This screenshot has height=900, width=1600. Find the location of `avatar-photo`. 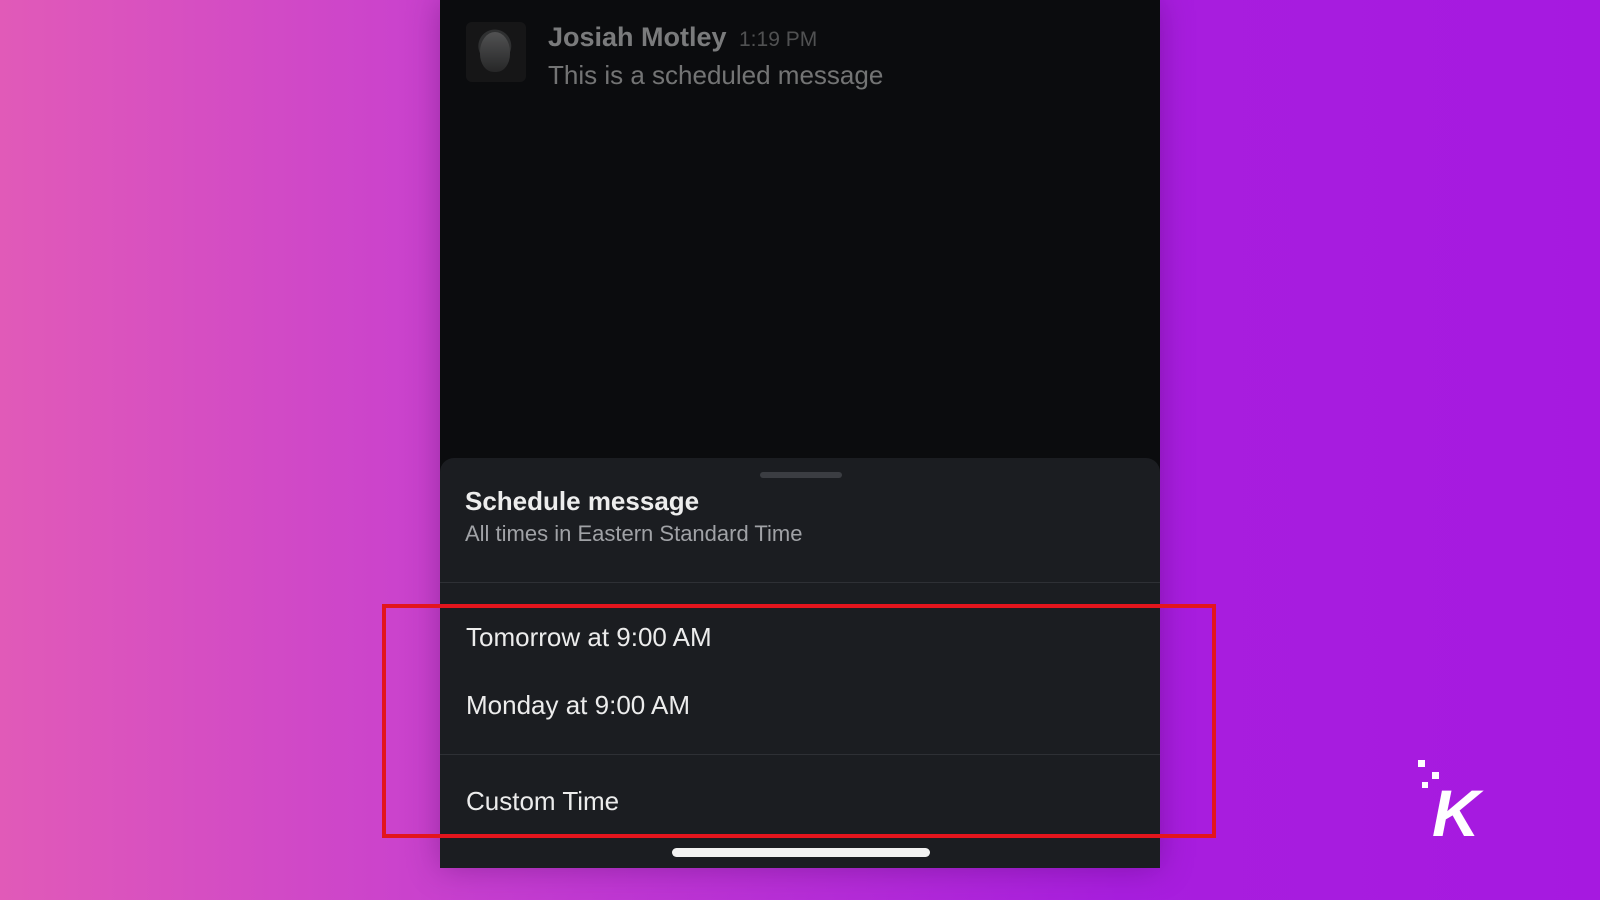

avatar-photo is located at coordinates (495, 52).